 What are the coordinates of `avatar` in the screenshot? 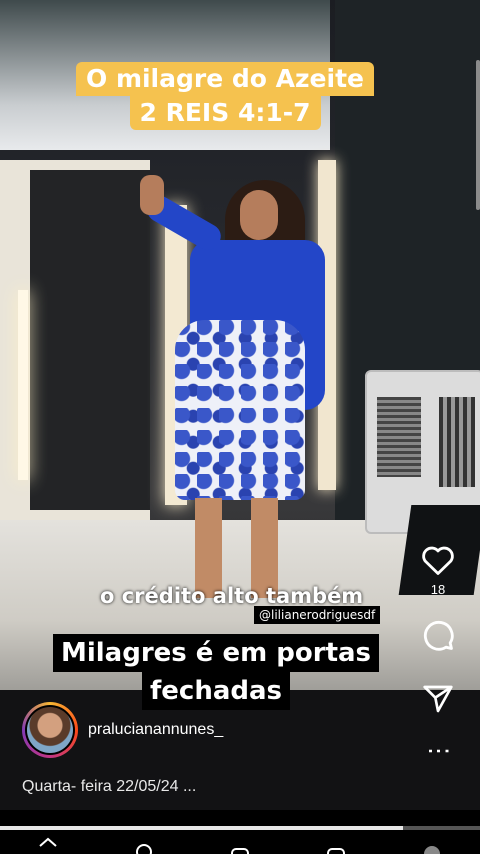 It's located at (50, 730).